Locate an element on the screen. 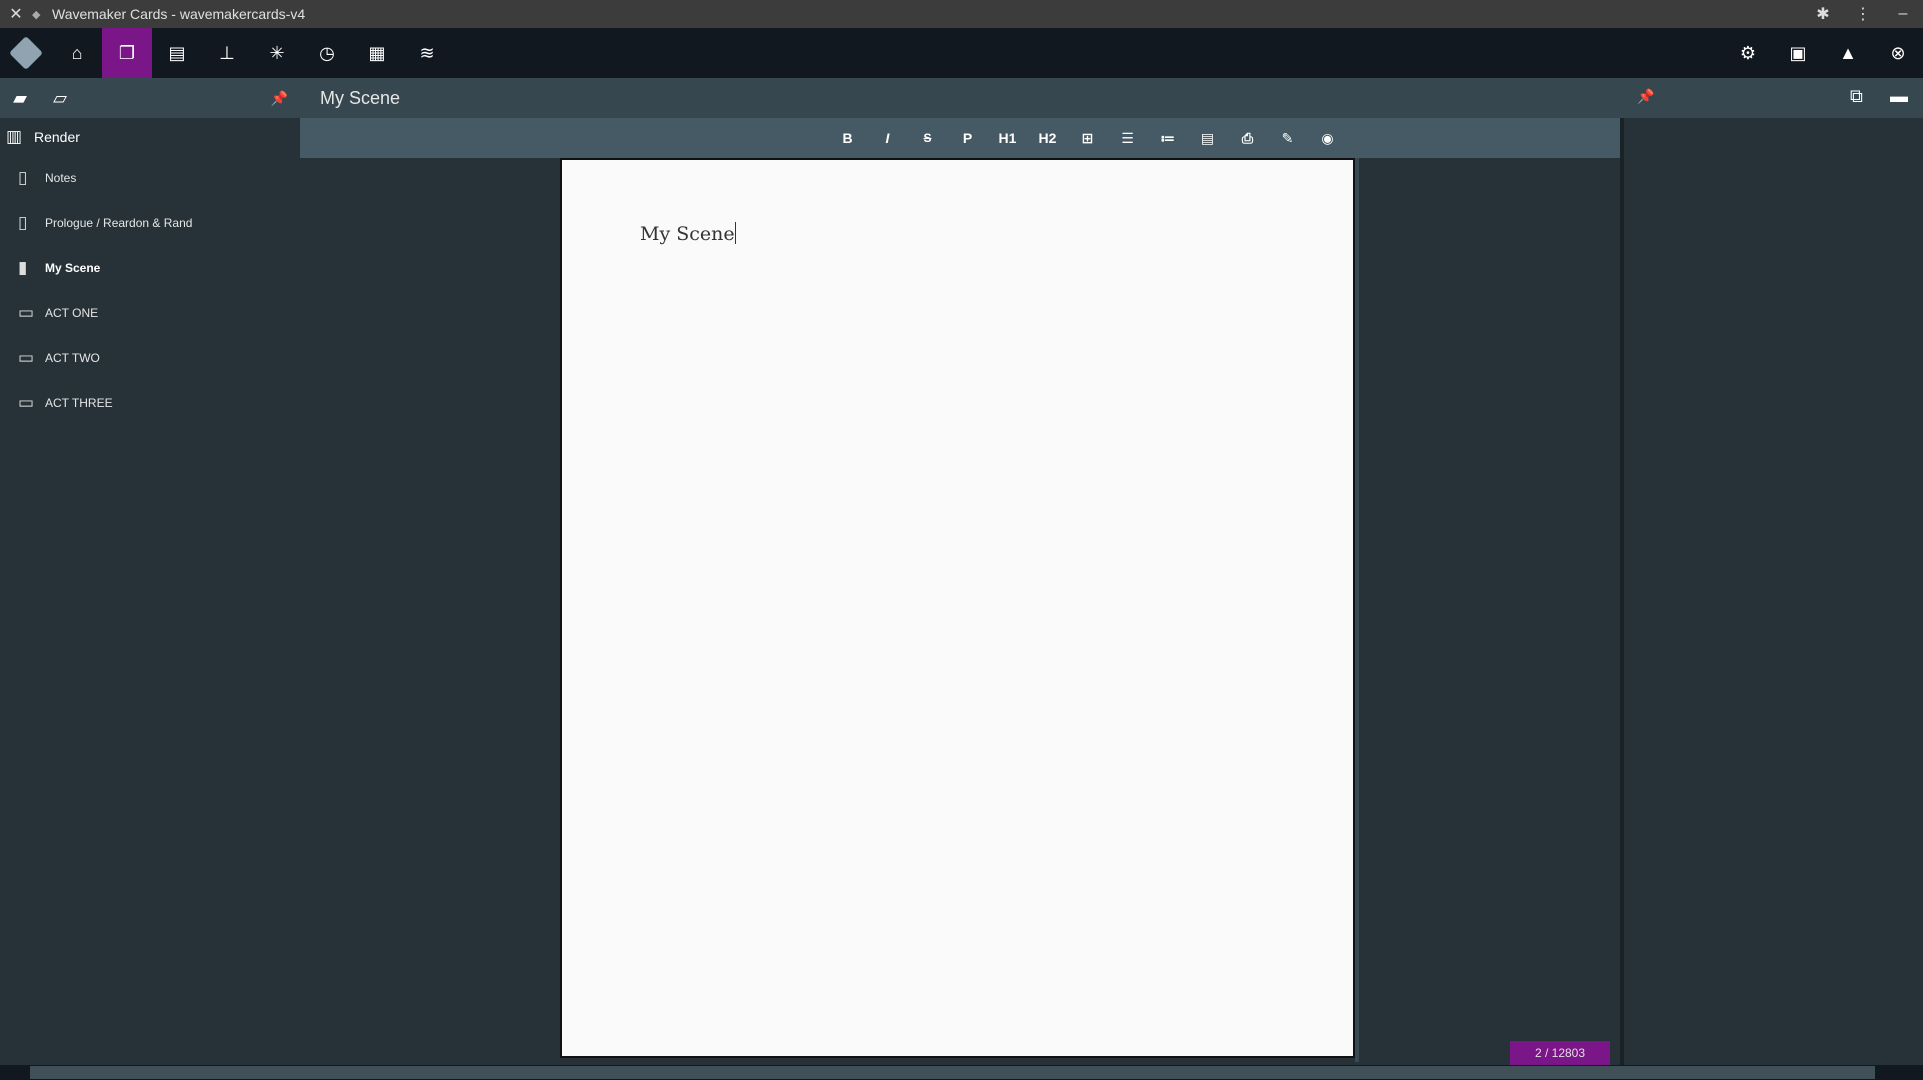 Image resolution: width=1923 pixels, height=1080 pixels. nav-timeline-button: ◷ is located at coordinates (327, 53).